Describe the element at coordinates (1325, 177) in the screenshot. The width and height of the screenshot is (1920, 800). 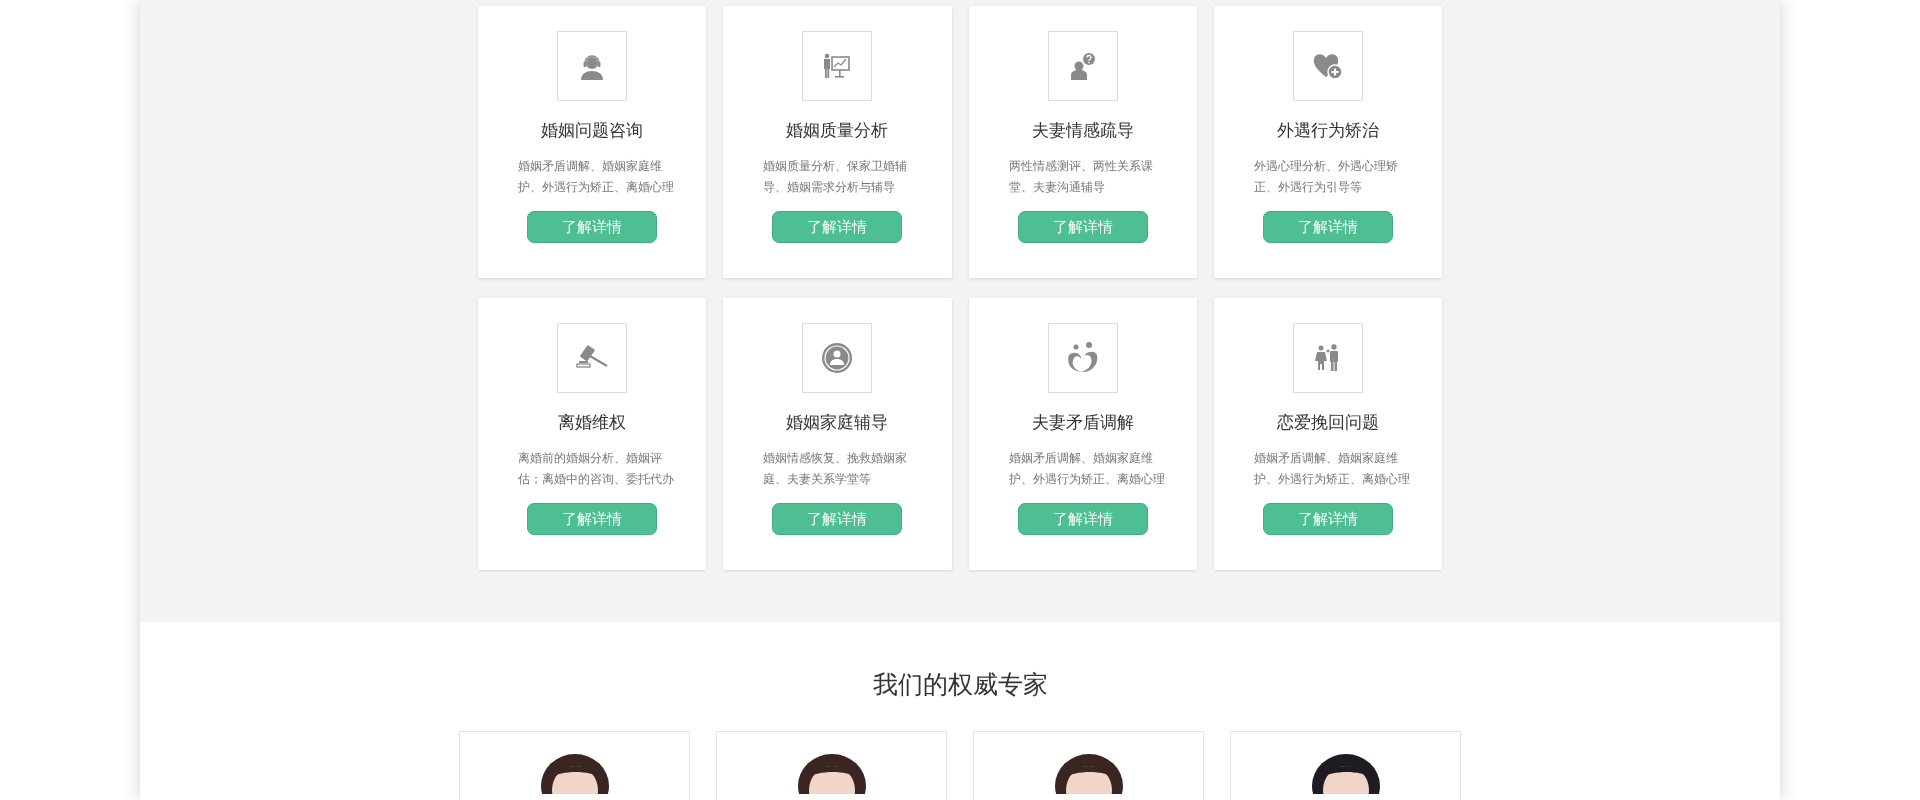
I see `service-description: 外遇心理分析、外遇心理矫 正、外遇行为引导等` at that location.